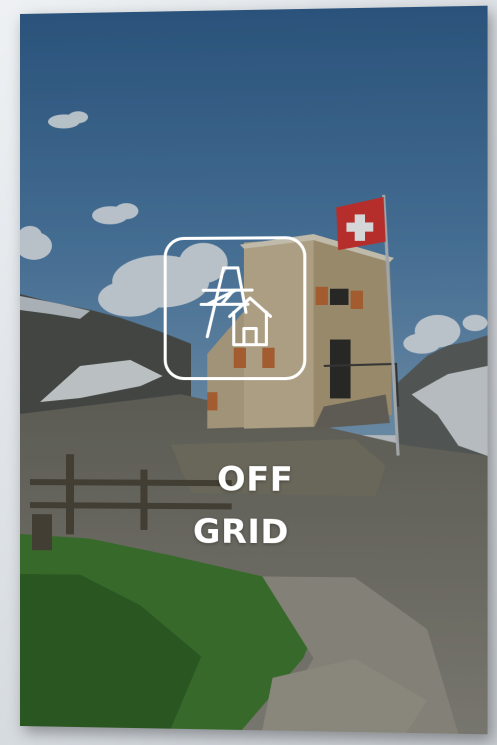 This screenshot has height=745, width=497. Describe the element at coordinates (255, 478) in the screenshot. I see `title-line-off: OFF` at that location.